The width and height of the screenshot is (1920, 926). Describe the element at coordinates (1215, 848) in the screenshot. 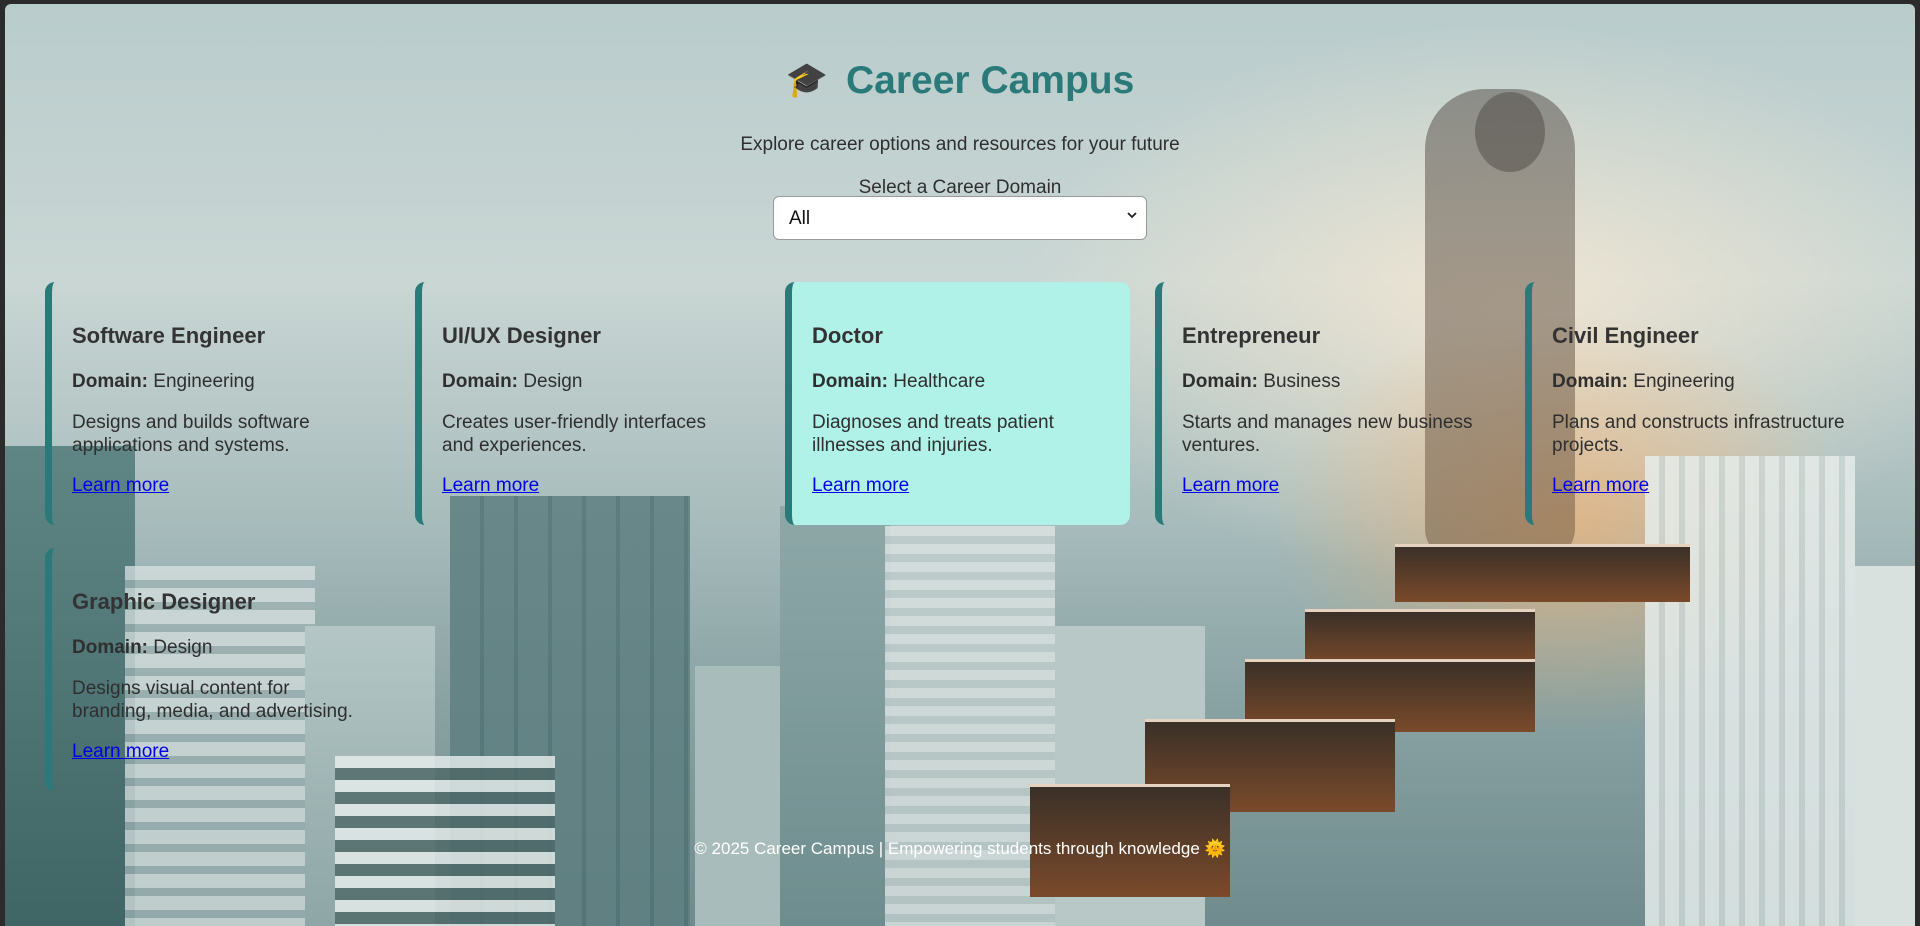

I see `sun-icon: 🌞` at that location.